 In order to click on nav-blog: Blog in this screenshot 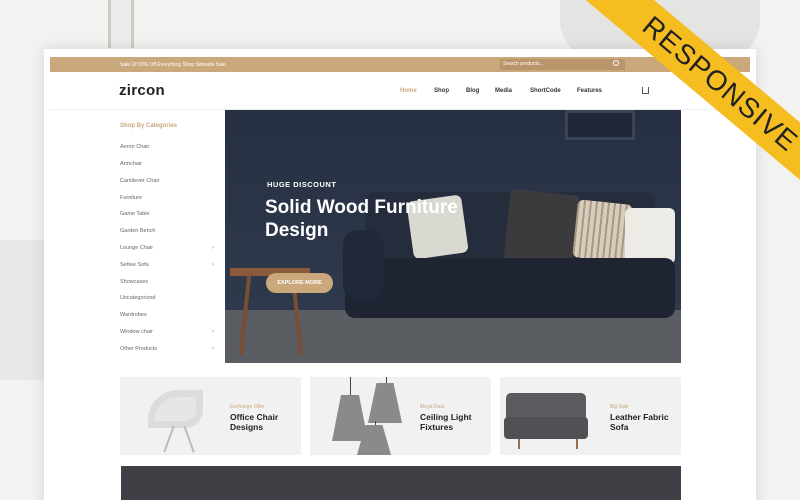, I will do `click(472, 91)`.